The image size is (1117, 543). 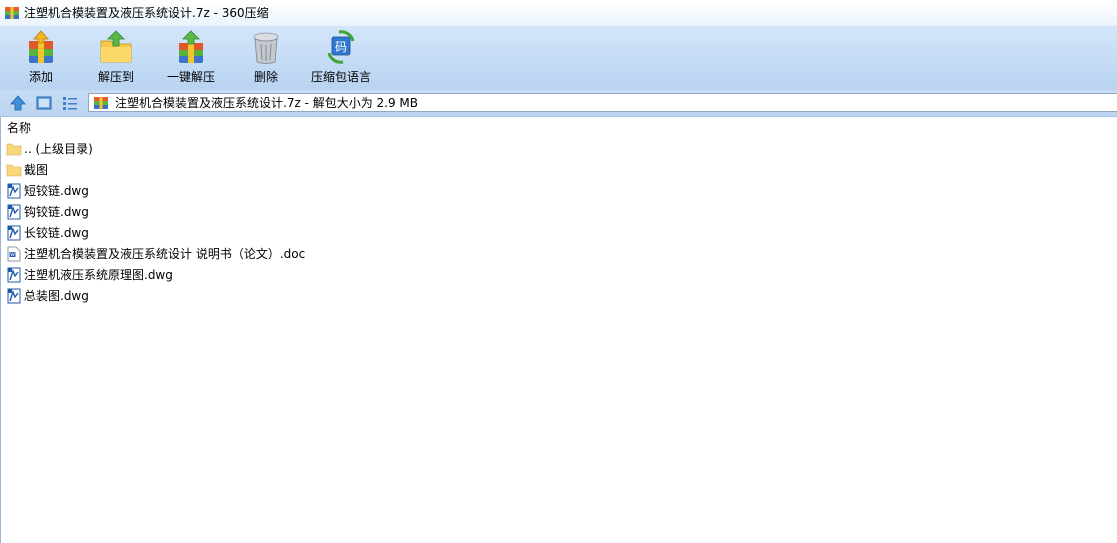 I want to click on archive-language-button: 码 压缩包语言, so click(x=341, y=58).